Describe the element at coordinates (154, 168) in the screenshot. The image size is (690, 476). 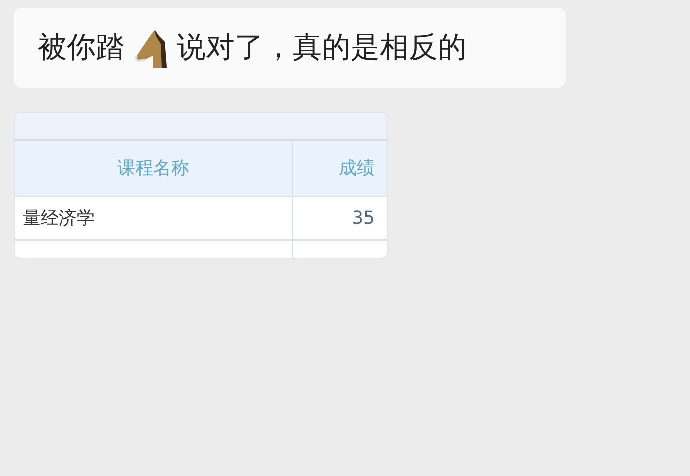
I see `column-header: 课程名称` at that location.